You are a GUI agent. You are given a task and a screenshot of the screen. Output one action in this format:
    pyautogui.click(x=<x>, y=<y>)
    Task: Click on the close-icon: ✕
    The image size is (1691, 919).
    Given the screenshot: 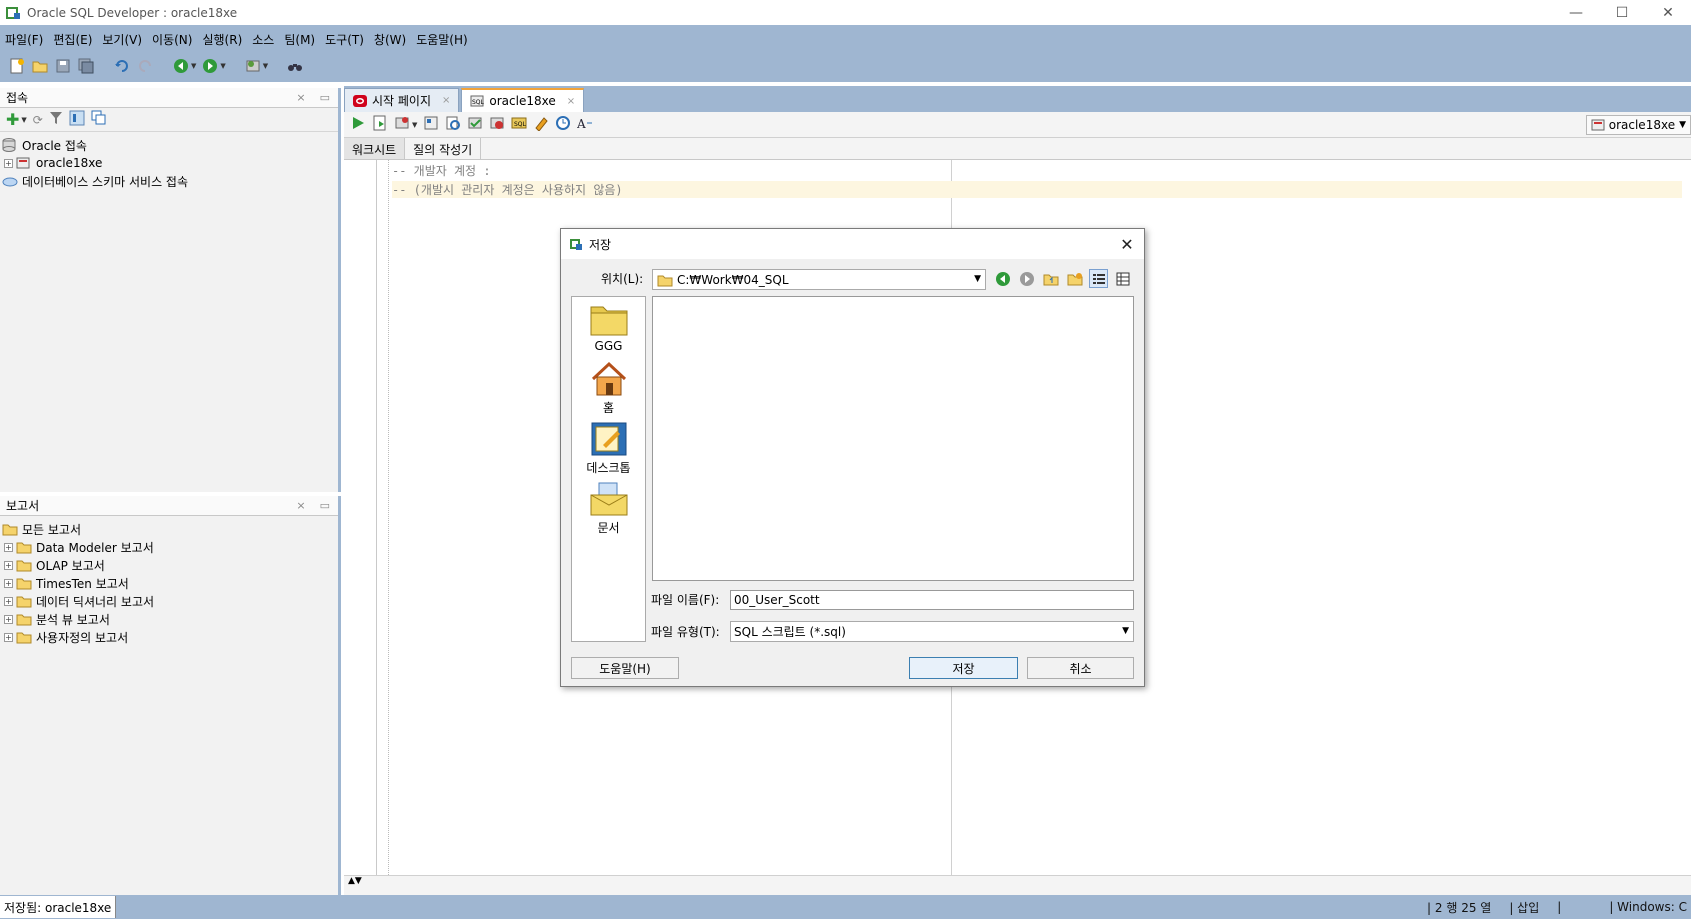 What is the action you would take?
    pyautogui.click(x=1127, y=244)
    